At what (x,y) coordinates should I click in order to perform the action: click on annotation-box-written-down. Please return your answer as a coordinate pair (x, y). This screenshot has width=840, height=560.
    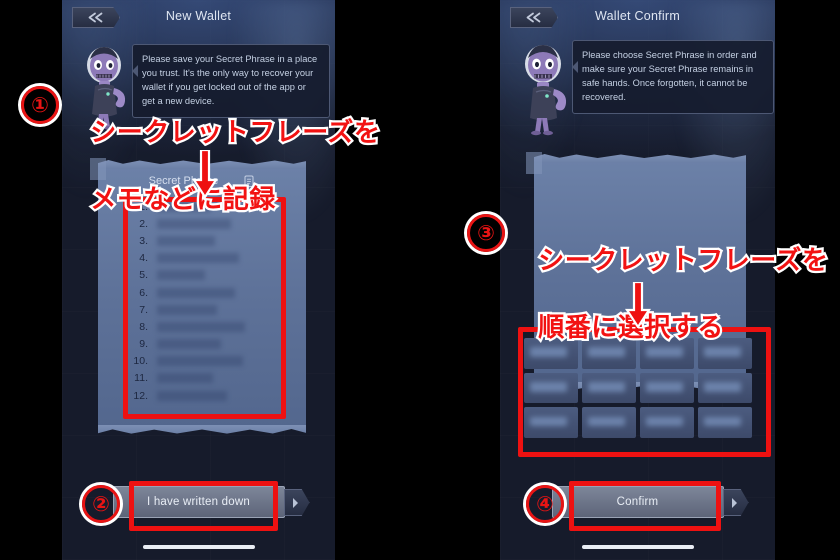
    Looking at the image, I should click on (203, 506).